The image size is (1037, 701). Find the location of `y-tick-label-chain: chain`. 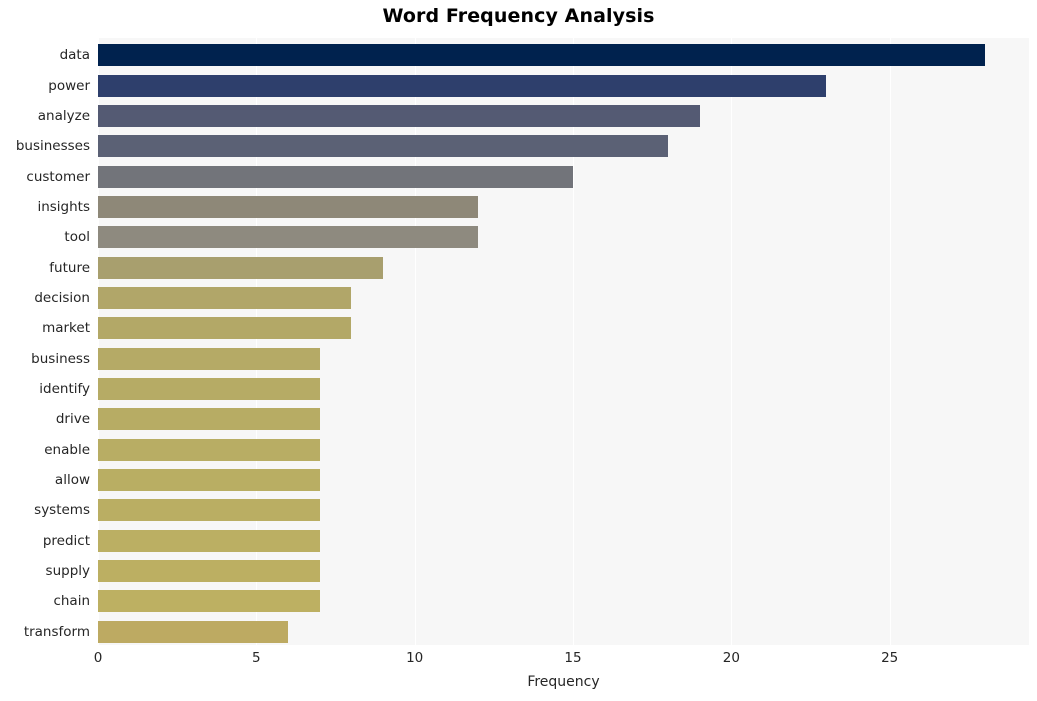

y-tick-label-chain: chain is located at coordinates (71, 601).